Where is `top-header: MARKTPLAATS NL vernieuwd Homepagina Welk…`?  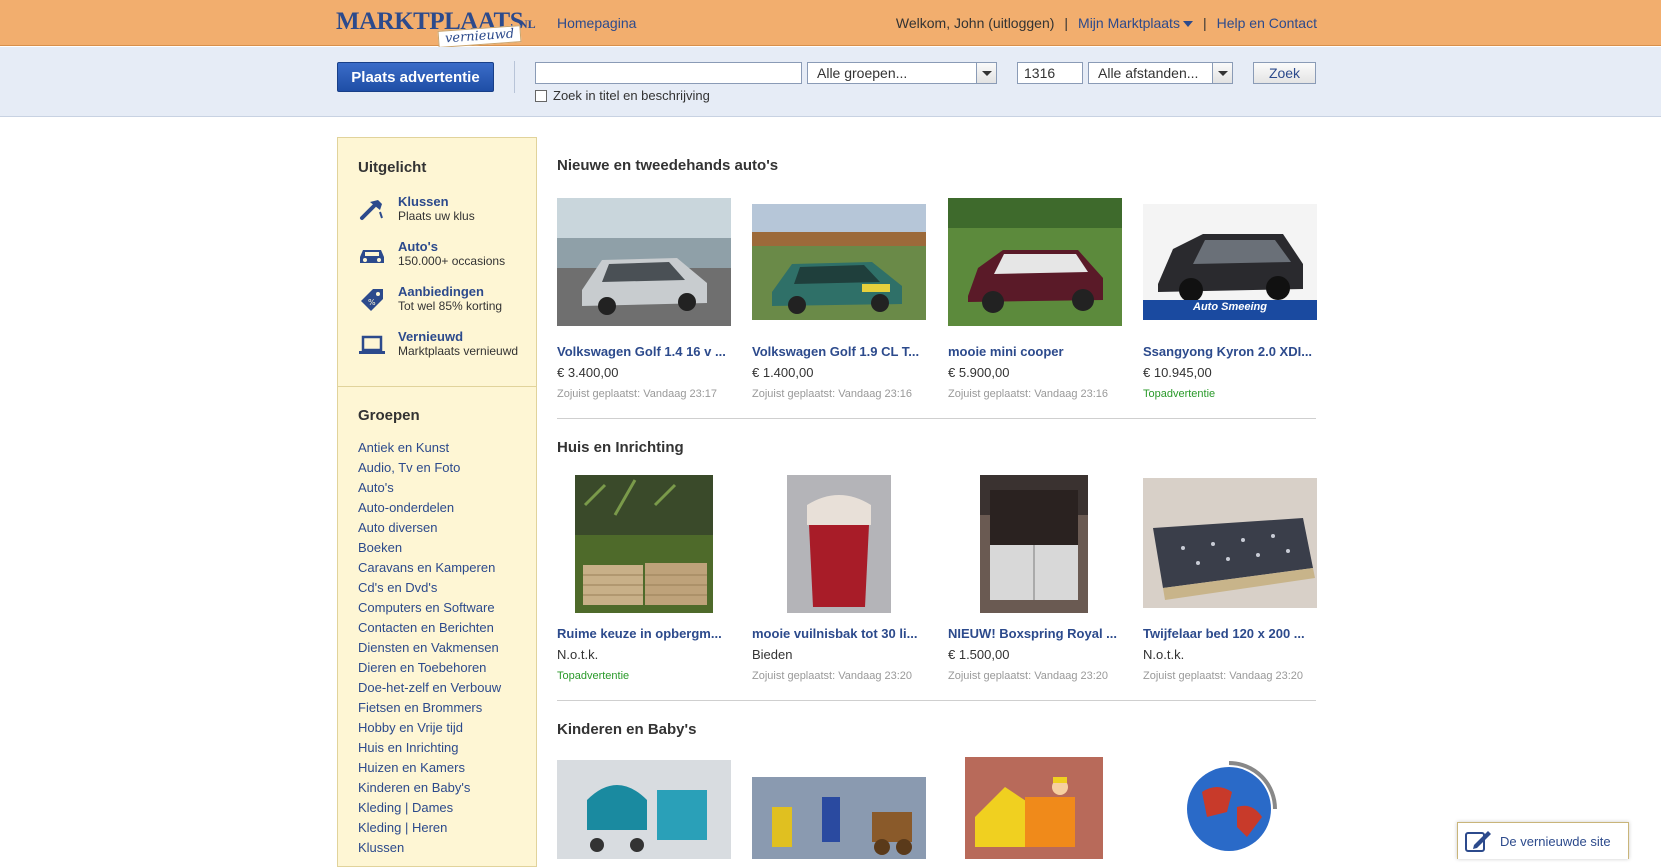 top-header: MARKTPLAATS NL vernieuwd Homepagina Welk… is located at coordinates (830, 24).